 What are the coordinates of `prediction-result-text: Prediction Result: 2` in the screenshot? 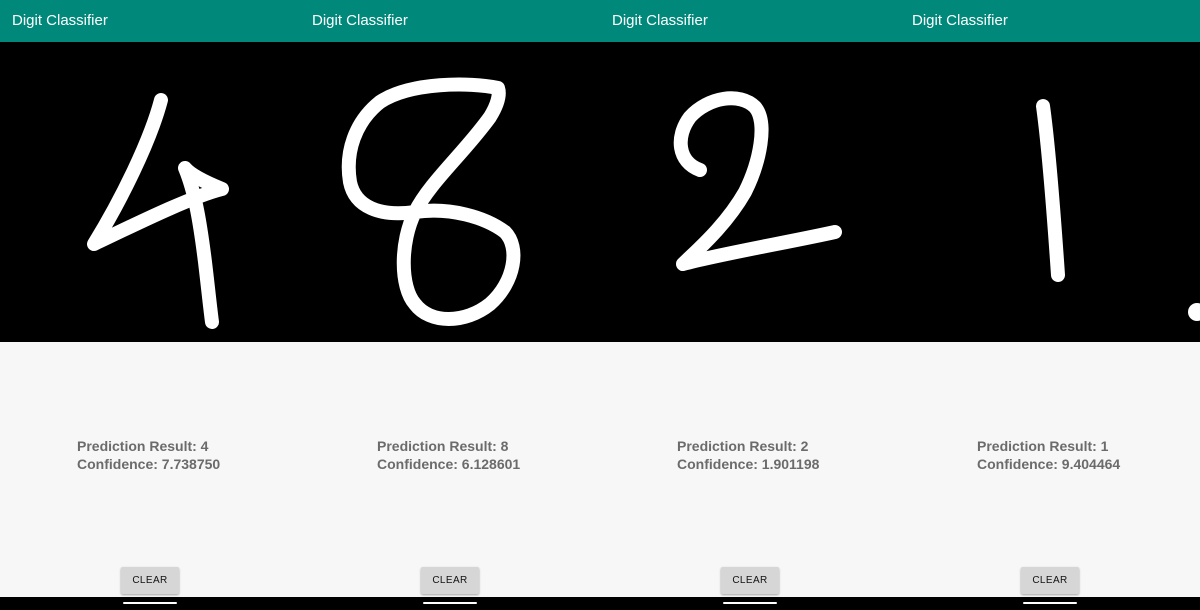 It's located at (743, 446).